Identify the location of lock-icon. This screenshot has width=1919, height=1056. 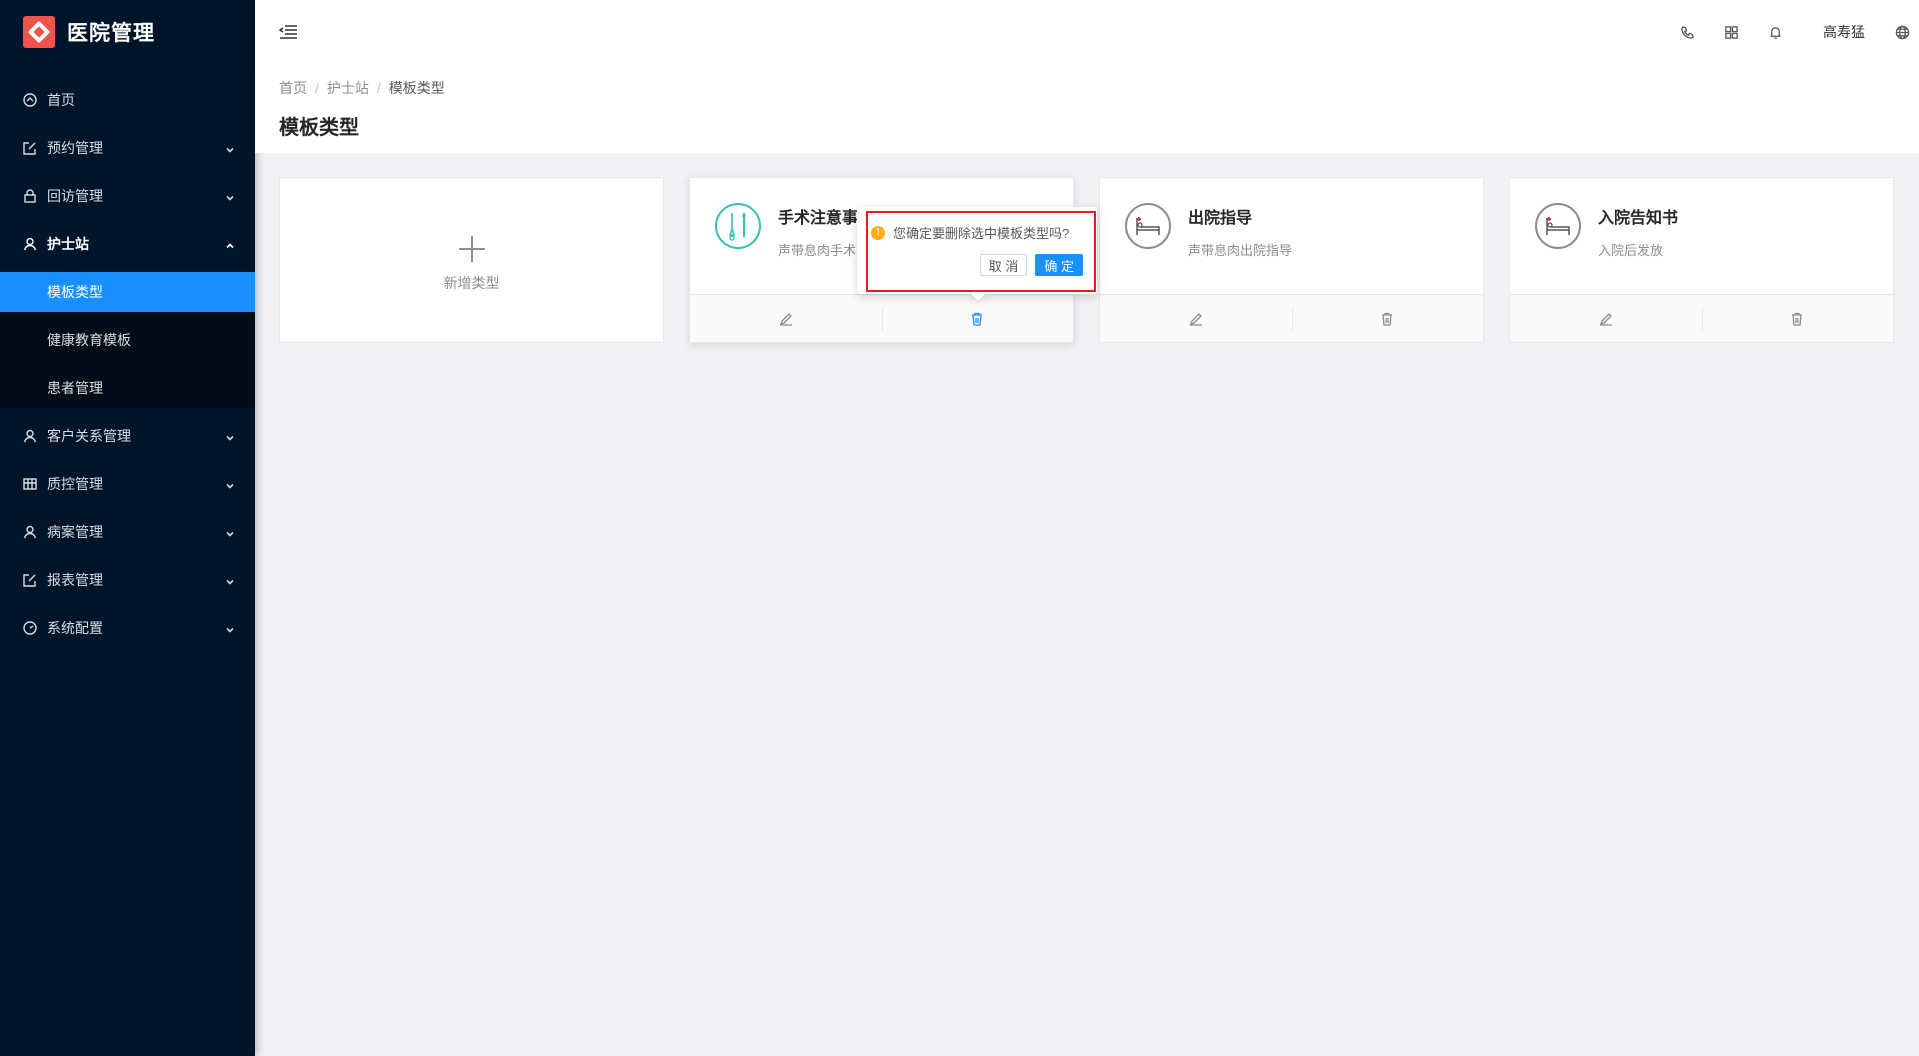
(30, 196).